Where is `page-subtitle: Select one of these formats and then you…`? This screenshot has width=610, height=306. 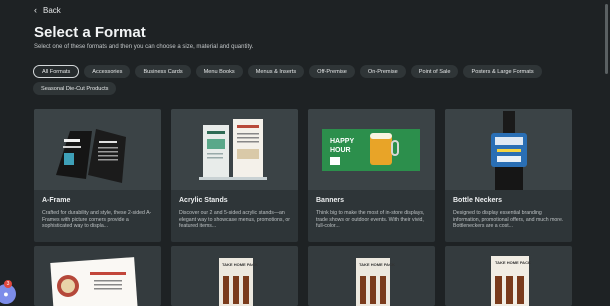
page-subtitle: Select one of these formats and then you… is located at coordinates (144, 47).